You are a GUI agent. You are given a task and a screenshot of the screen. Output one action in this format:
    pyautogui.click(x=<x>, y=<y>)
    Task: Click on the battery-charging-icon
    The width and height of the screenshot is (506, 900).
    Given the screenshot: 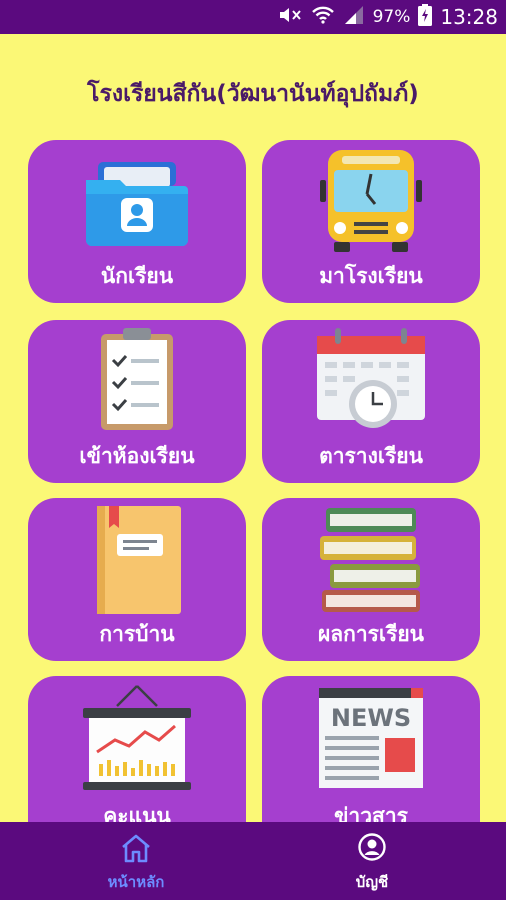 What is the action you would take?
    pyautogui.click(x=425, y=17)
    